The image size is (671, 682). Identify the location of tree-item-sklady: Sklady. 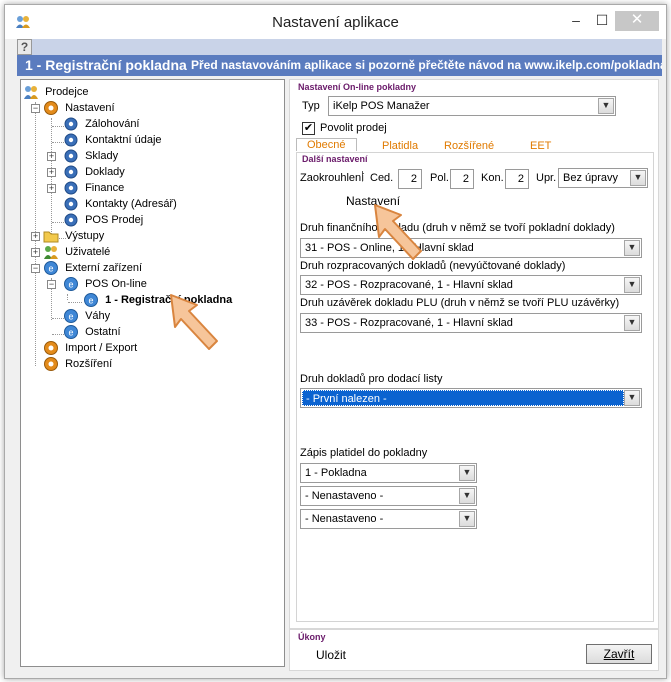
(90, 156).